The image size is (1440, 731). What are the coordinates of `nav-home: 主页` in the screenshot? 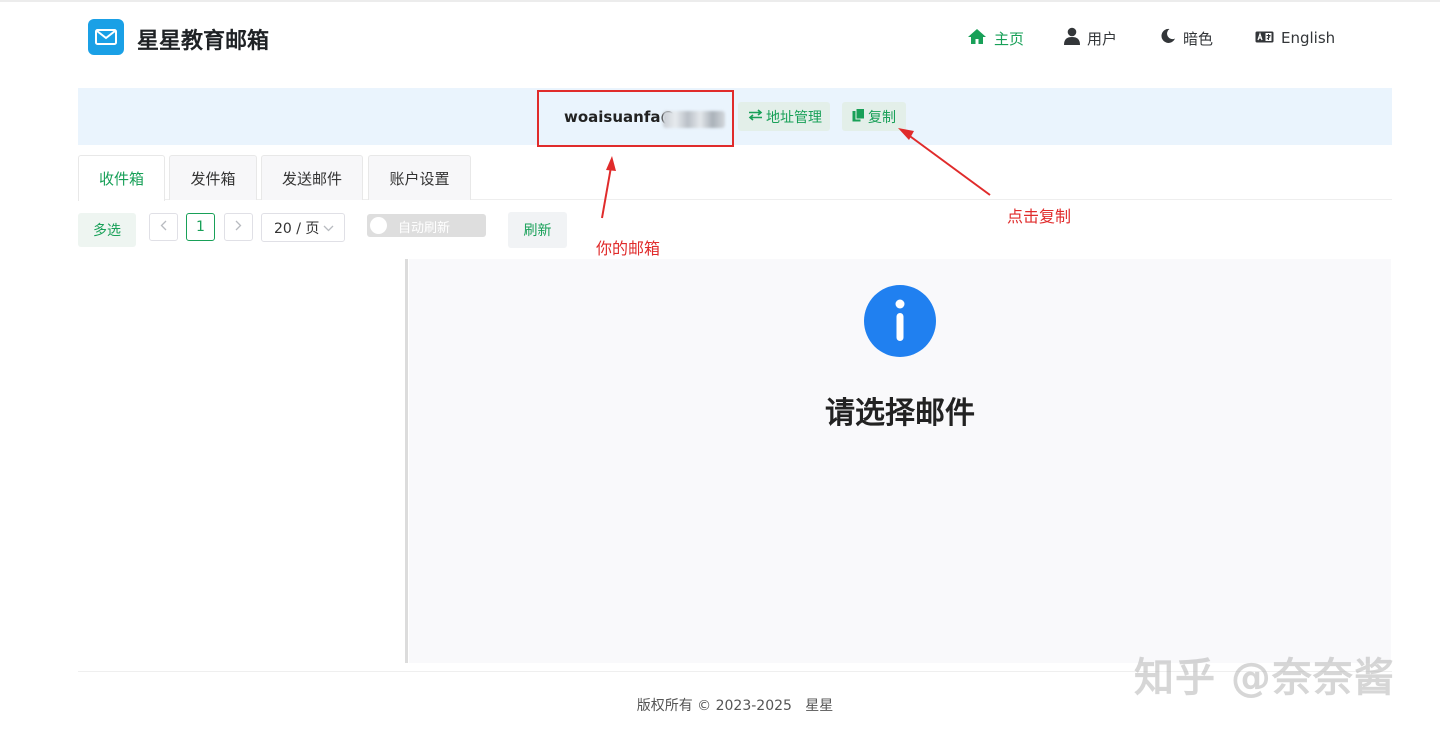 It's located at (995, 38).